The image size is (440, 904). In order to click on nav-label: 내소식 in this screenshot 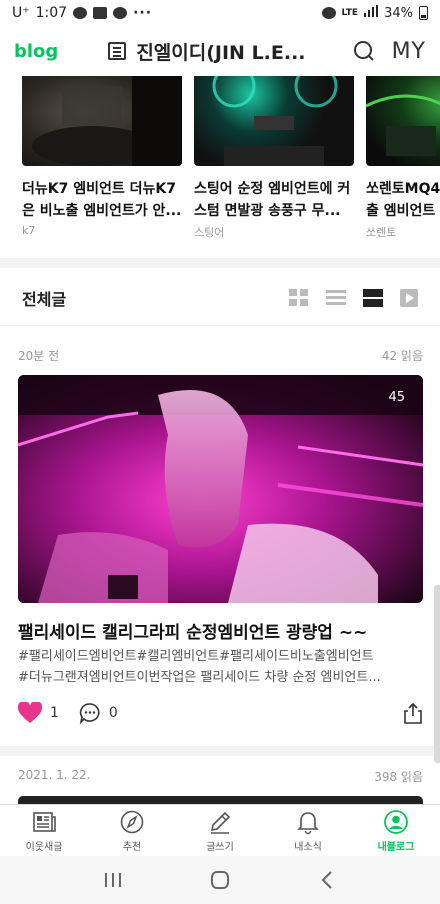, I will do `click(308, 847)`.